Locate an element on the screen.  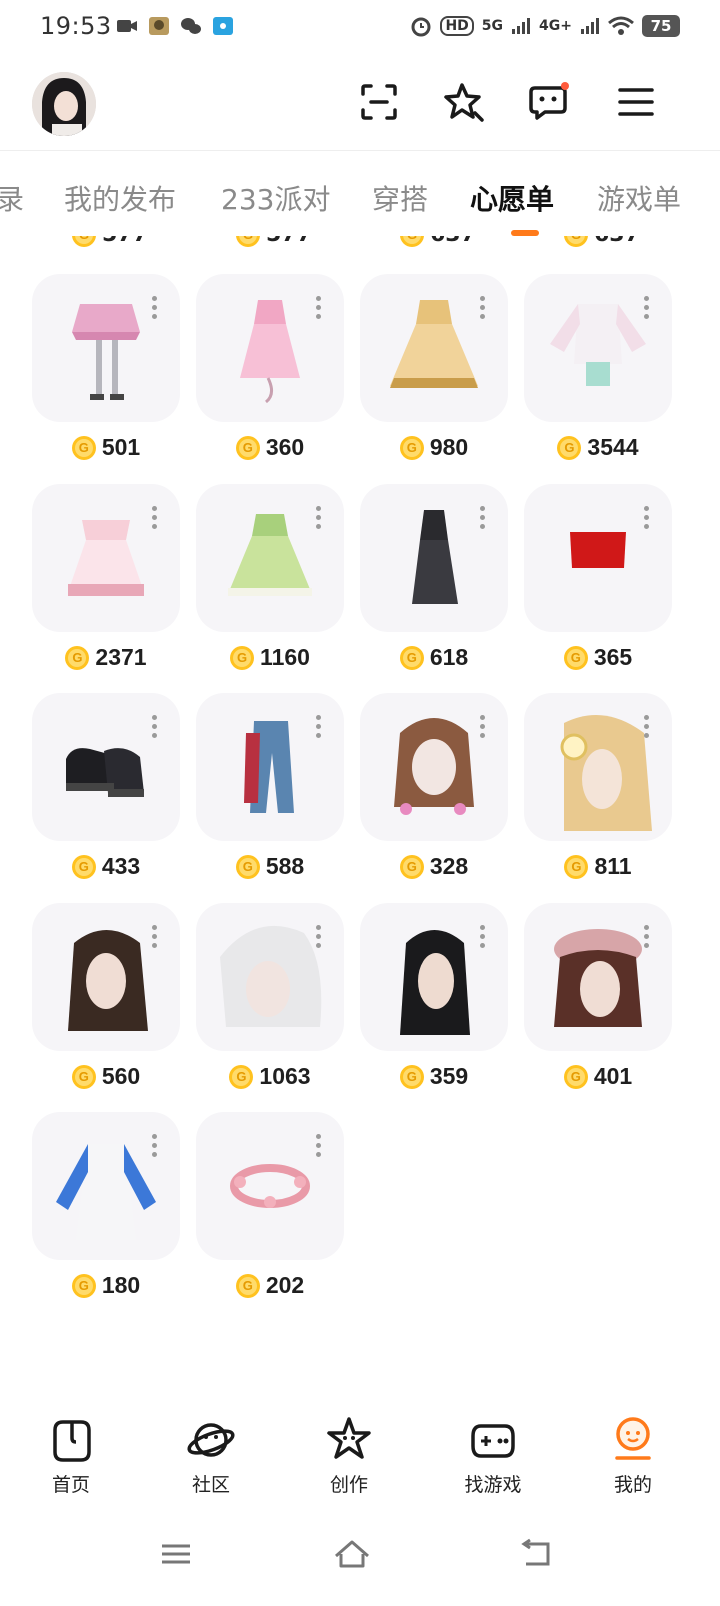
wishlist-item-card: G 360 is located at coordinates (270, 367).